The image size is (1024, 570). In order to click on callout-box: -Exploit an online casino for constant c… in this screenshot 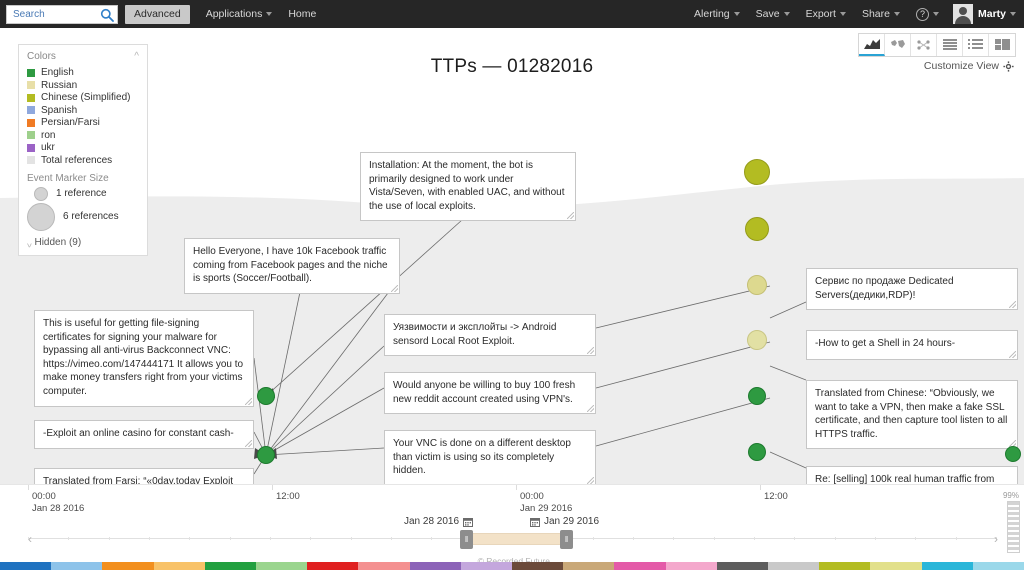, I will do `click(144, 434)`.